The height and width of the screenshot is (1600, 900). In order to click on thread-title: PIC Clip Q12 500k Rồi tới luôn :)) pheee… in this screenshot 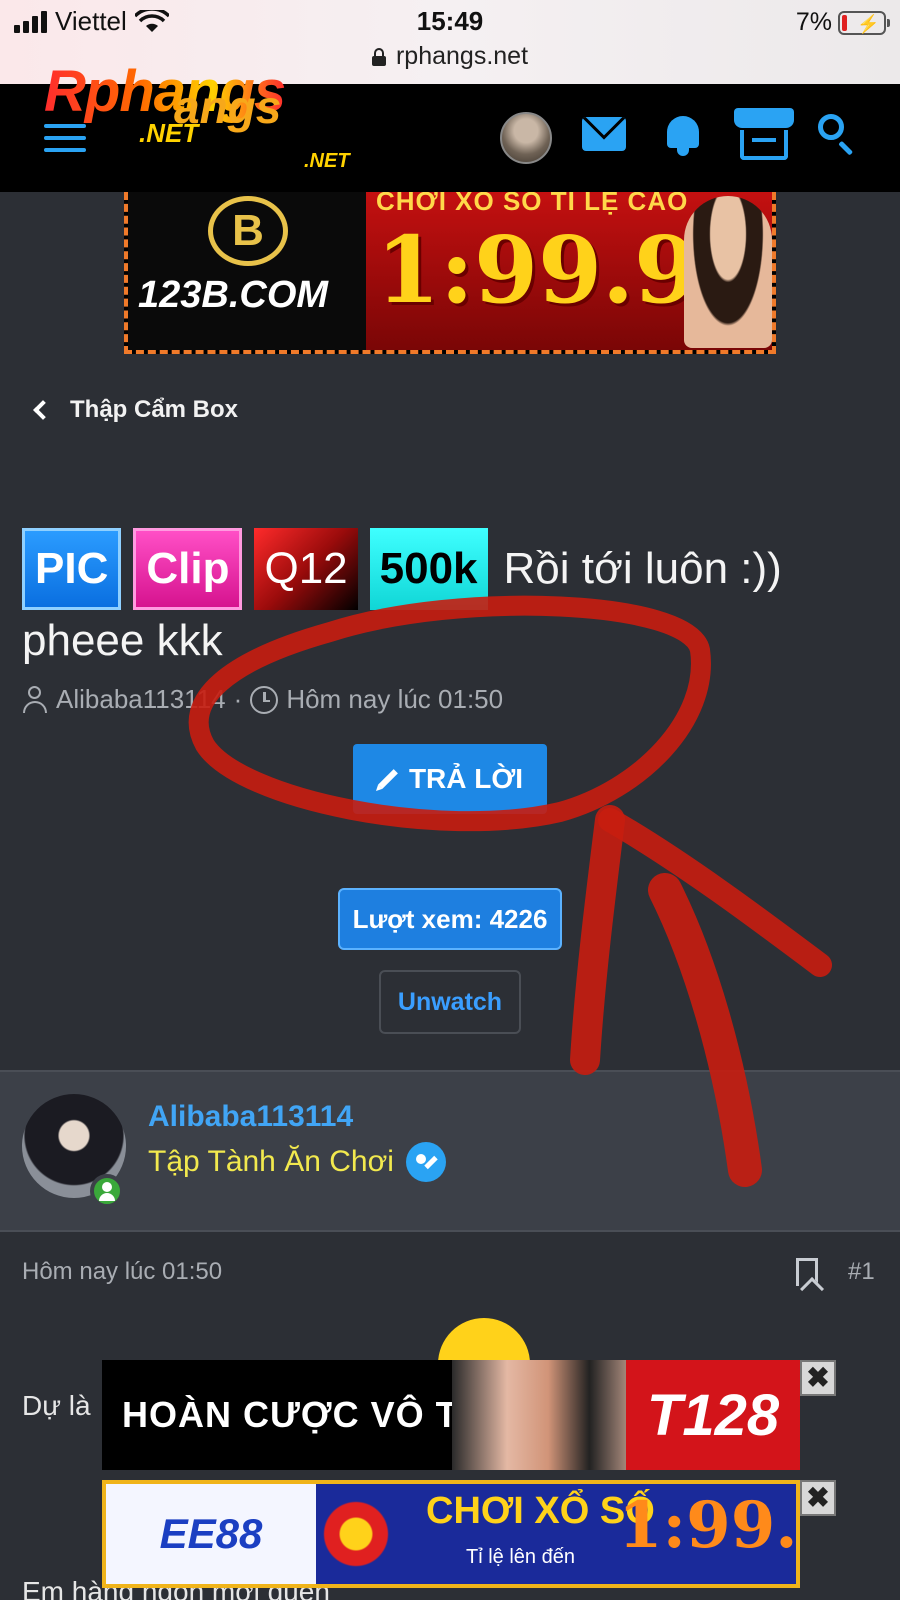, I will do `click(452, 597)`.